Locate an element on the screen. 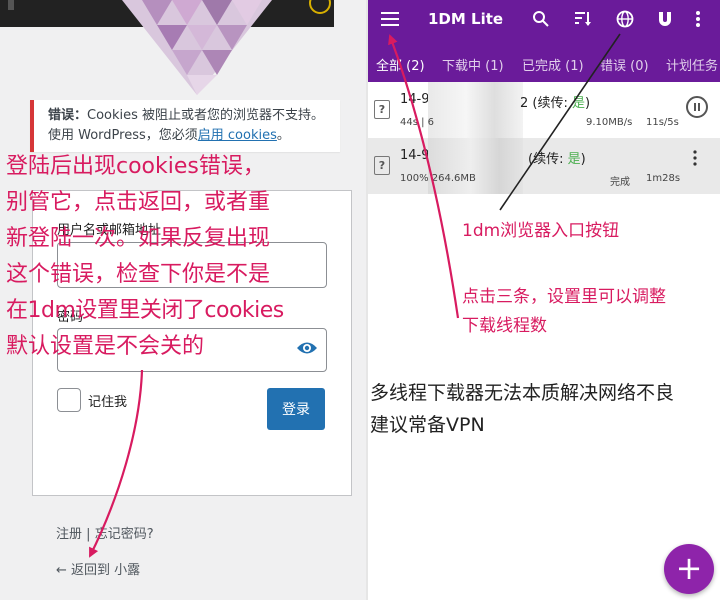  search-icon is located at coordinates (541, 19).